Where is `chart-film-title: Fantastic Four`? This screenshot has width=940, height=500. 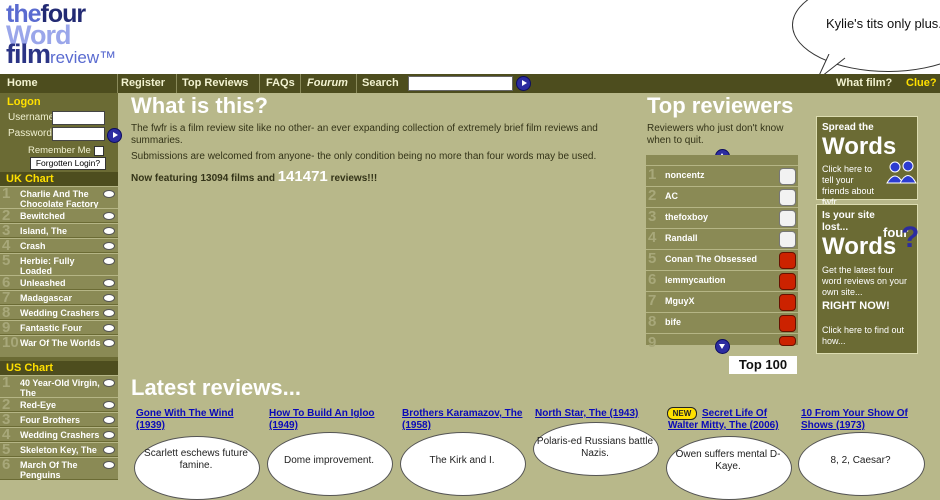 chart-film-title: Fantastic Four is located at coordinates (51, 328).